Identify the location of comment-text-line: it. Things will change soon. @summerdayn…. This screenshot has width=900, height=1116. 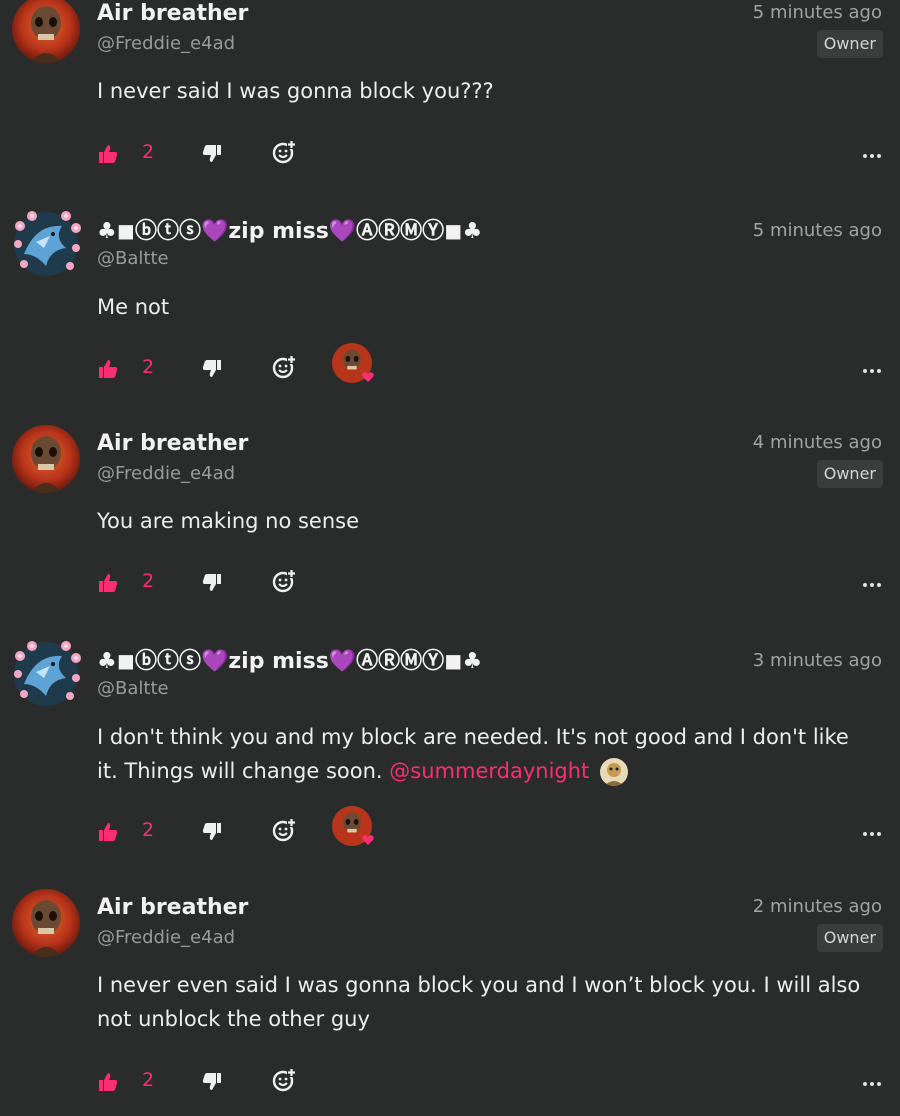
(492, 771).